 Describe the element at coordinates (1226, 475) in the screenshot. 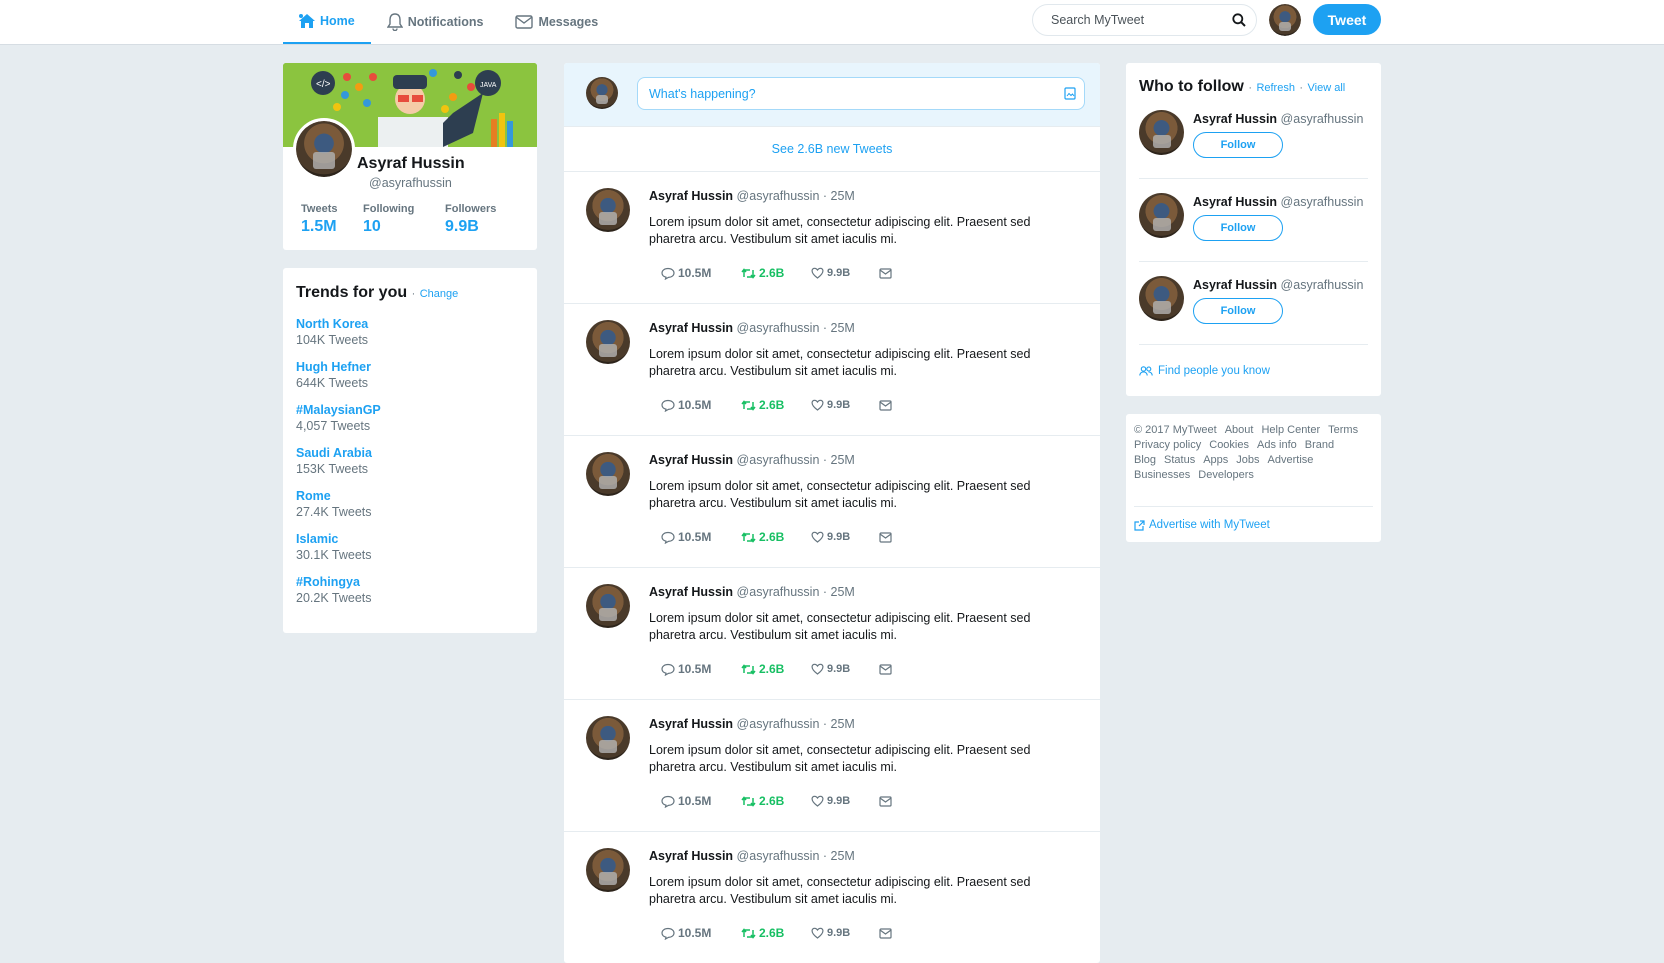

I see `footer-link: Developers` at that location.